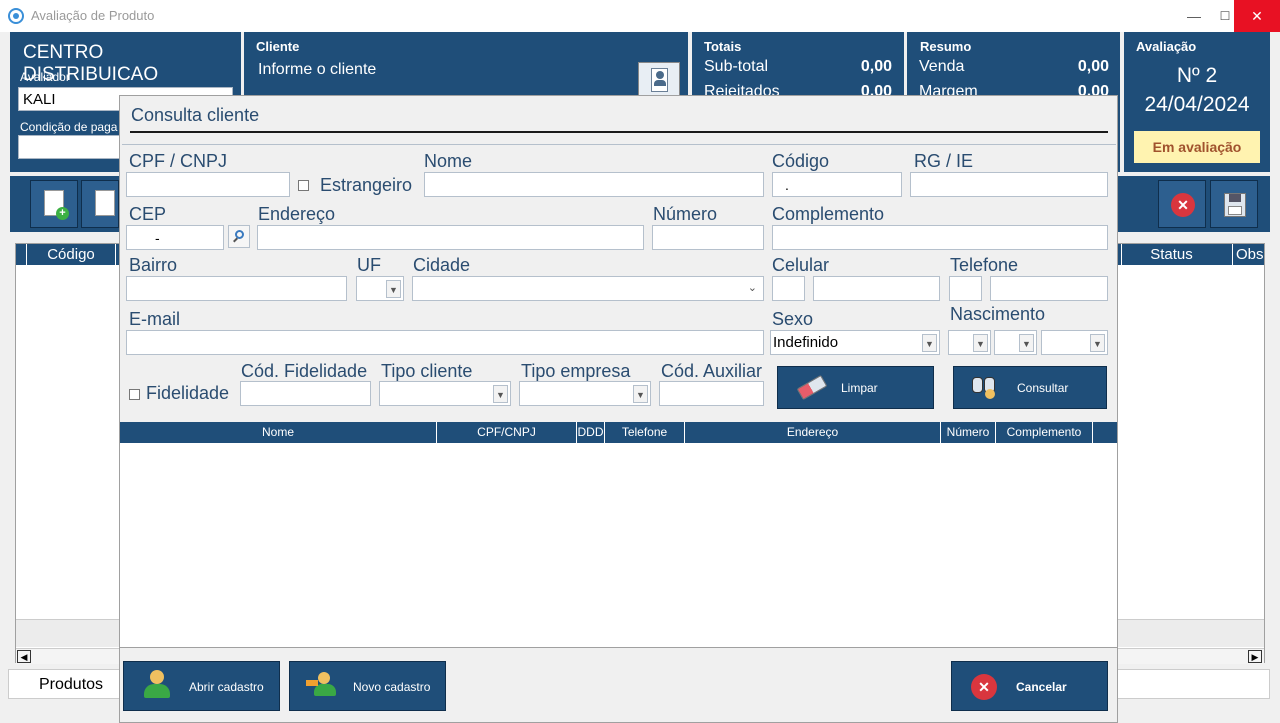 Image resolution: width=1280 pixels, height=723 pixels. Describe the element at coordinates (507, 432) in the screenshot. I see `col-cpf-cnpj: CPF/CNPJ` at that location.